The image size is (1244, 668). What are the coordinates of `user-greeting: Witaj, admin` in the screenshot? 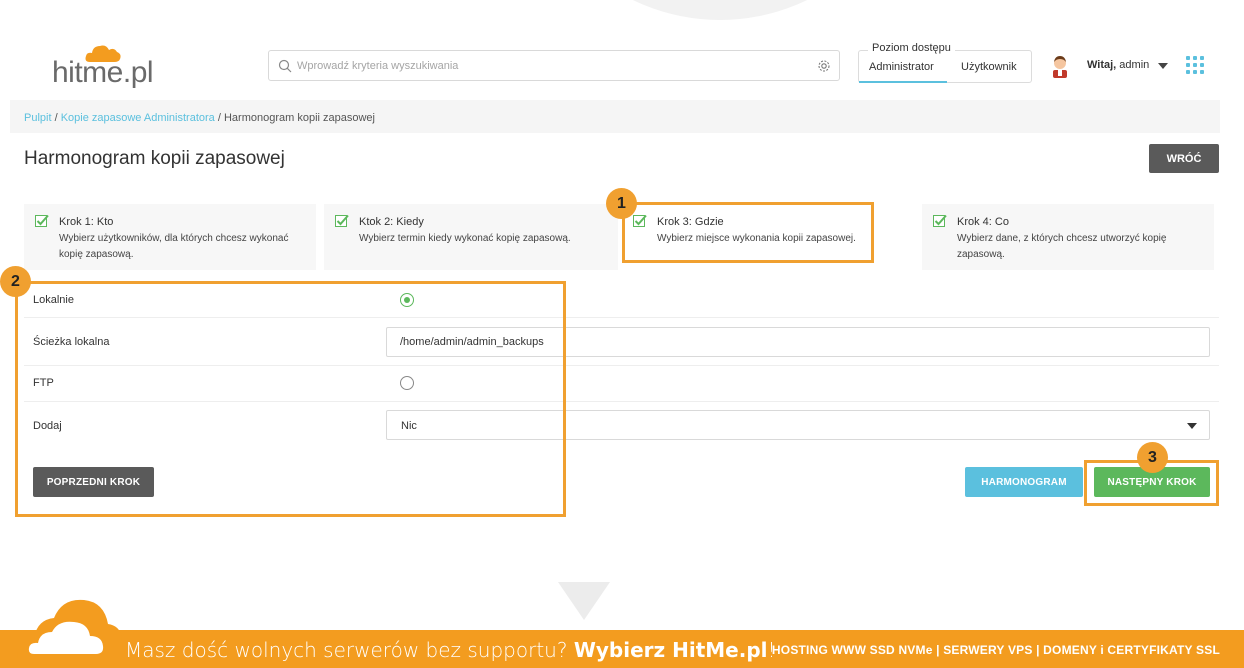 It's located at (1118, 65).